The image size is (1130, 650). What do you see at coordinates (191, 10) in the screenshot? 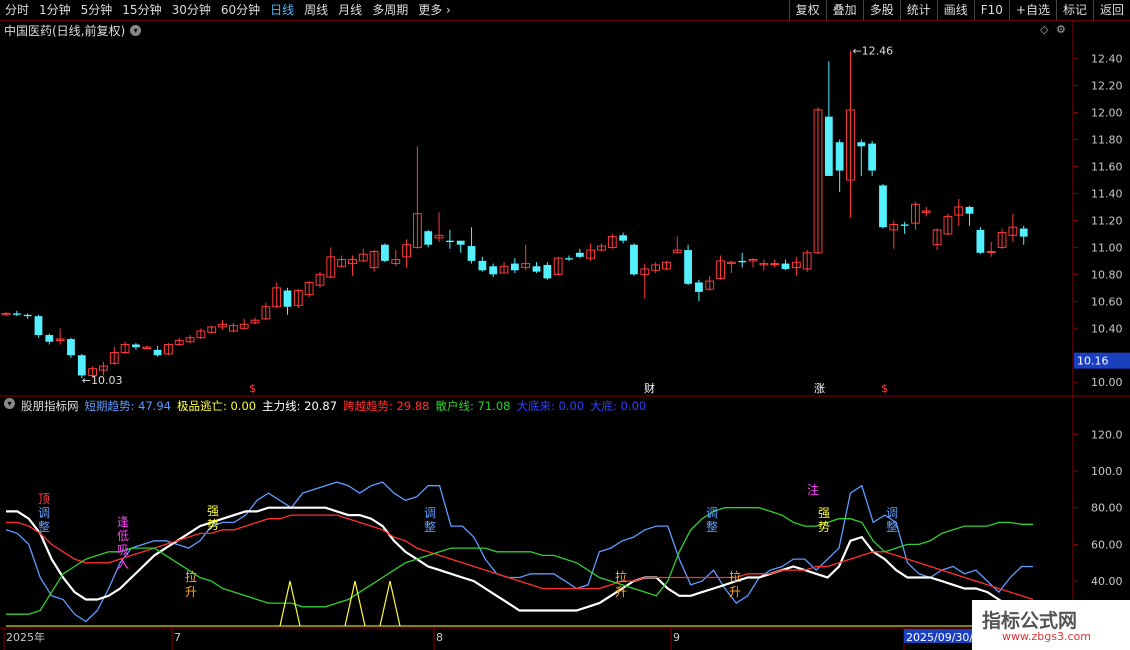
I see `tab-4: 30分钟` at bounding box center [191, 10].